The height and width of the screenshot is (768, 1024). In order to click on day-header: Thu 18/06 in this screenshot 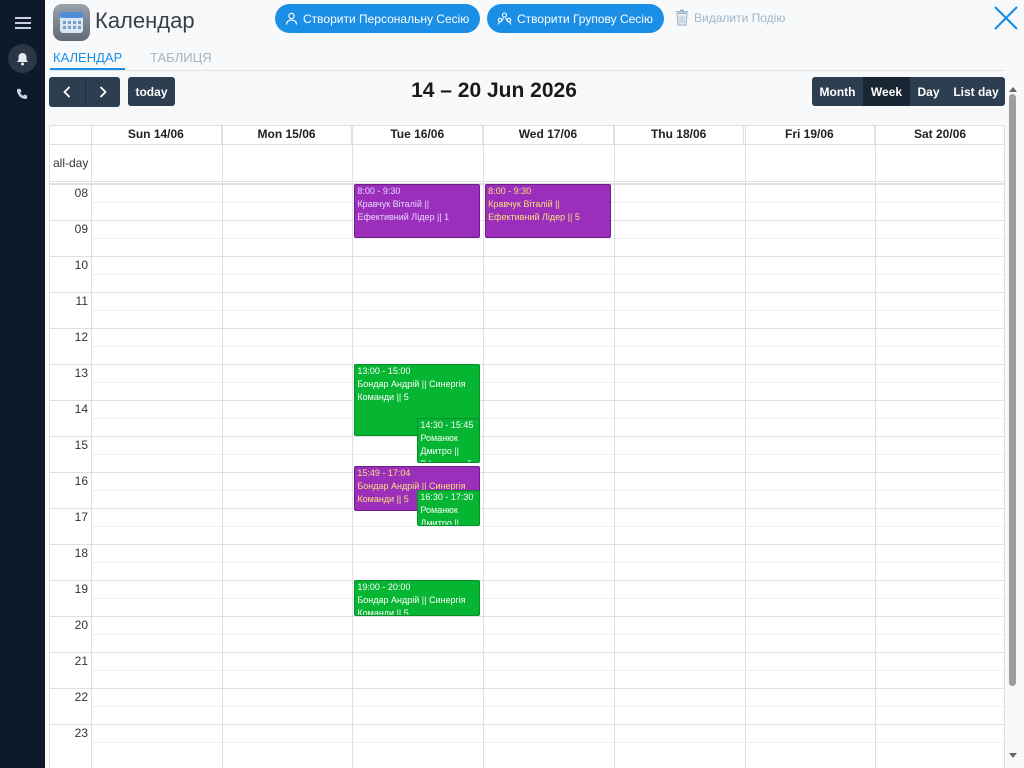, I will do `click(679, 135)`.